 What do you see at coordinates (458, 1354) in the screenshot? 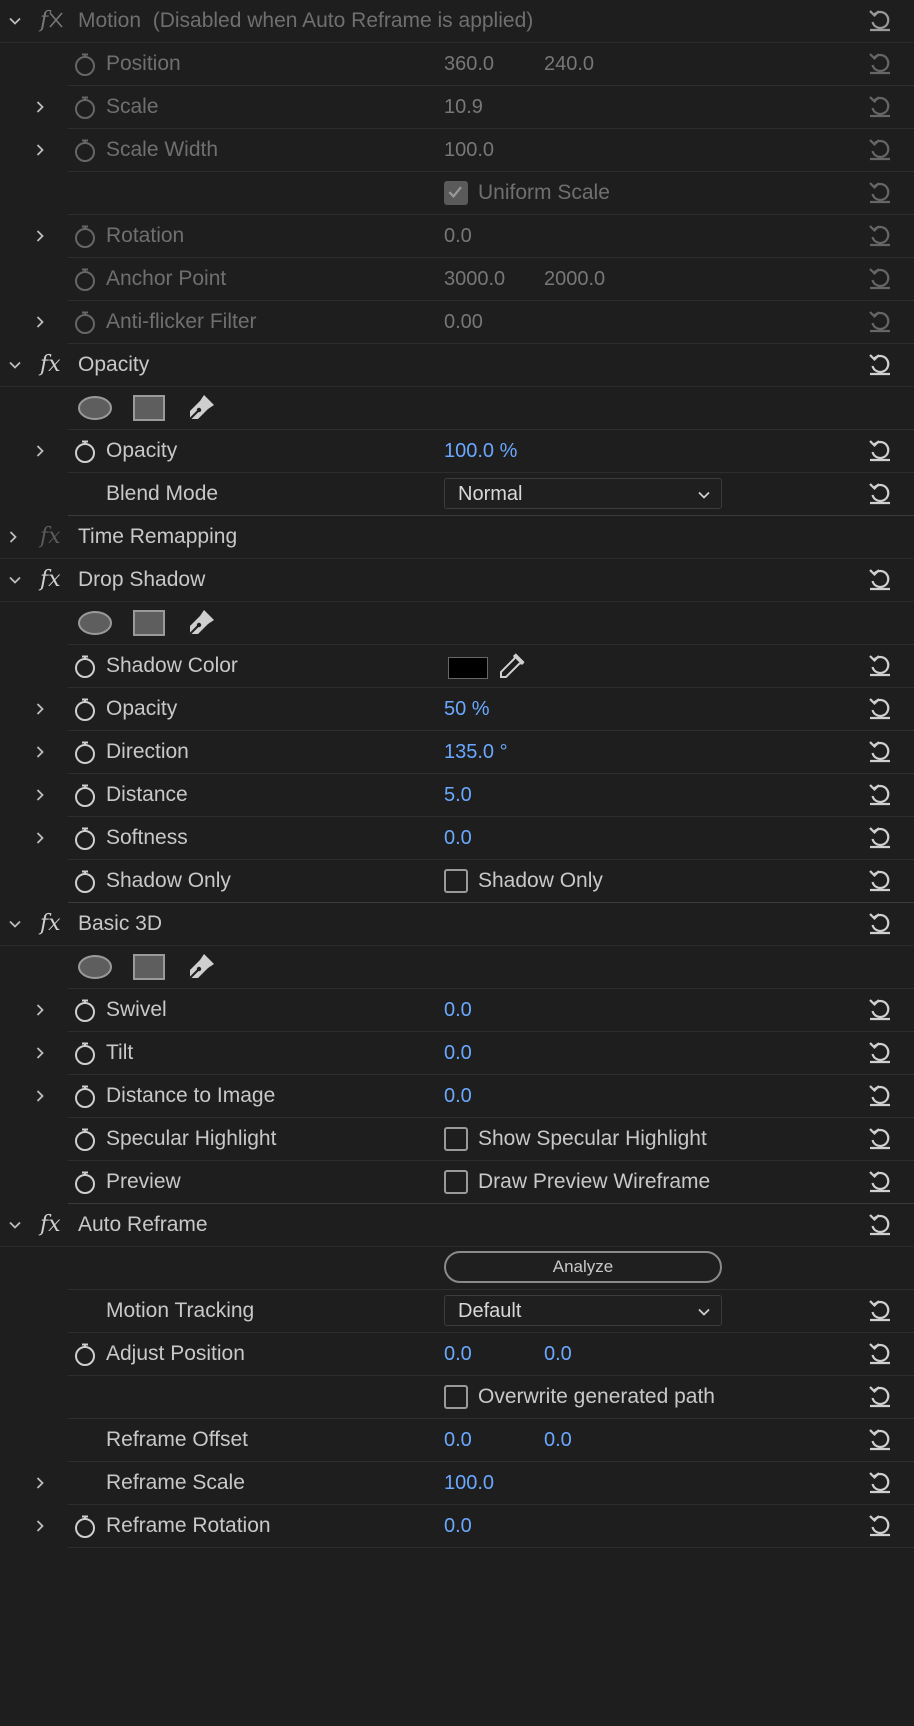
I see `adjust-x-value: 0.0` at bounding box center [458, 1354].